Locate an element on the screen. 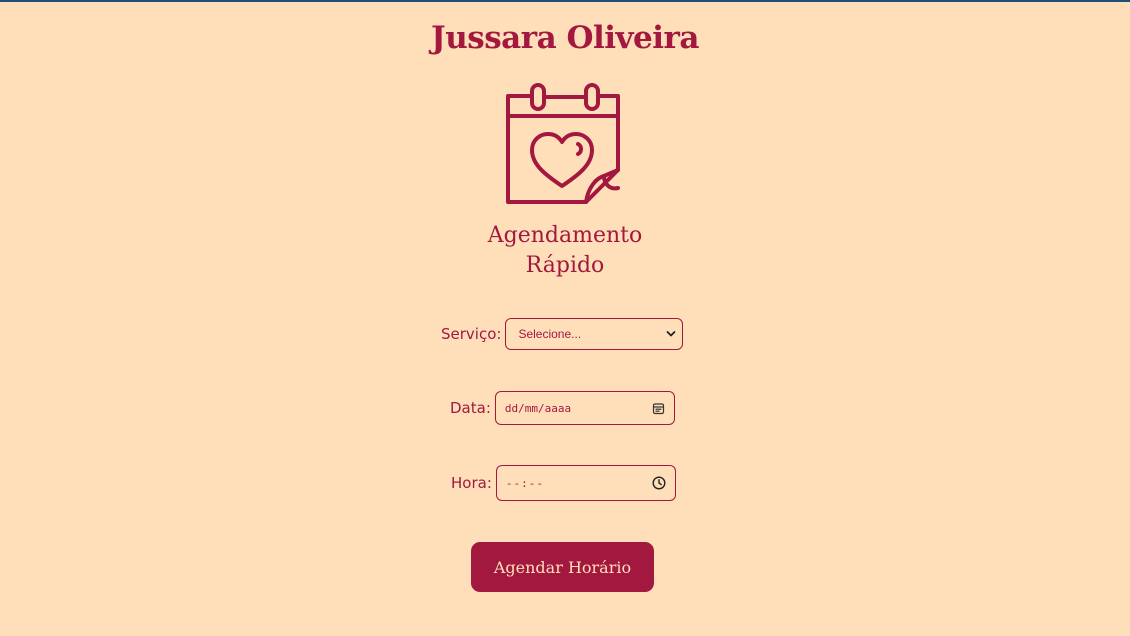  subtitle-line-1: Agendamento is located at coordinates (565, 235).